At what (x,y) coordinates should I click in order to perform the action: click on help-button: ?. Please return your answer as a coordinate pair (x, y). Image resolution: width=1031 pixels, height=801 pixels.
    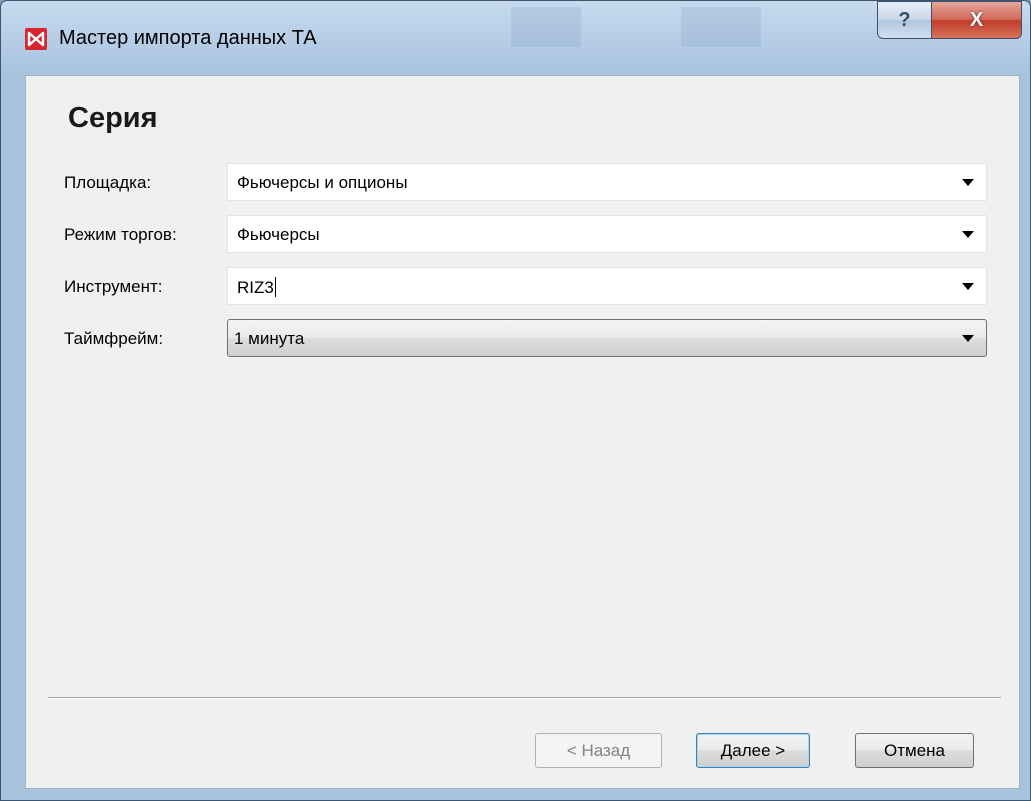
    Looking at the image, I should click on (904, 20).